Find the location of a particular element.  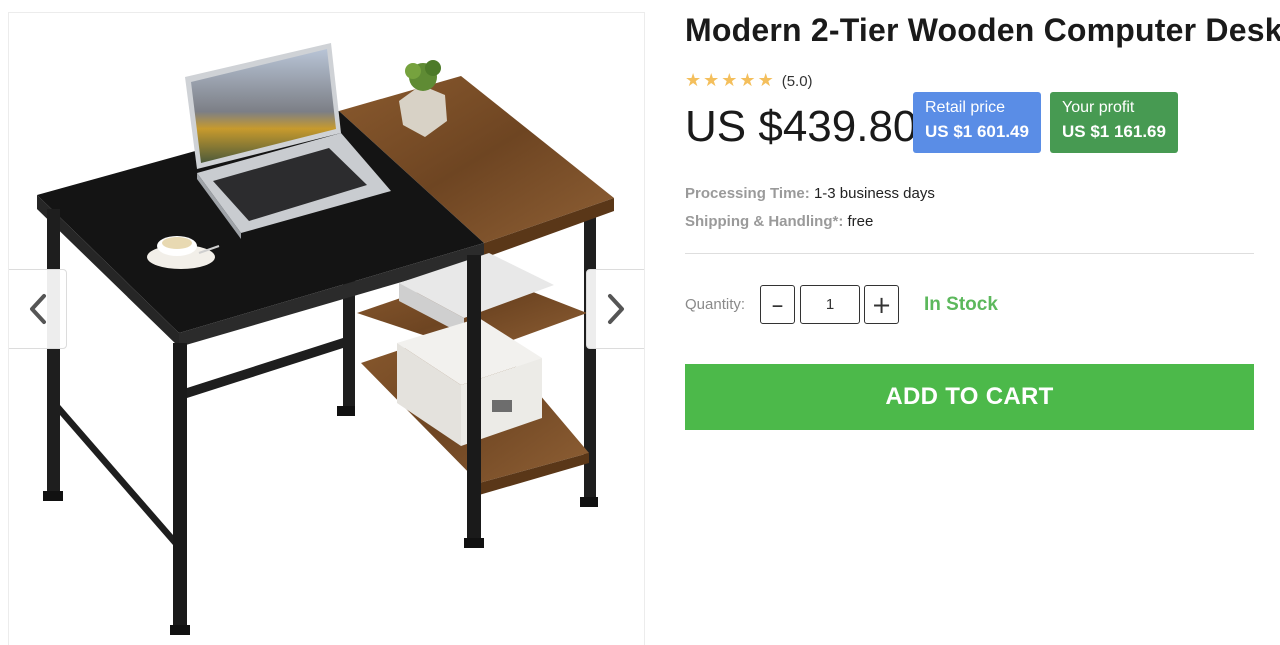

quantity-decrease-button: – is located at coordinates (777, 304).